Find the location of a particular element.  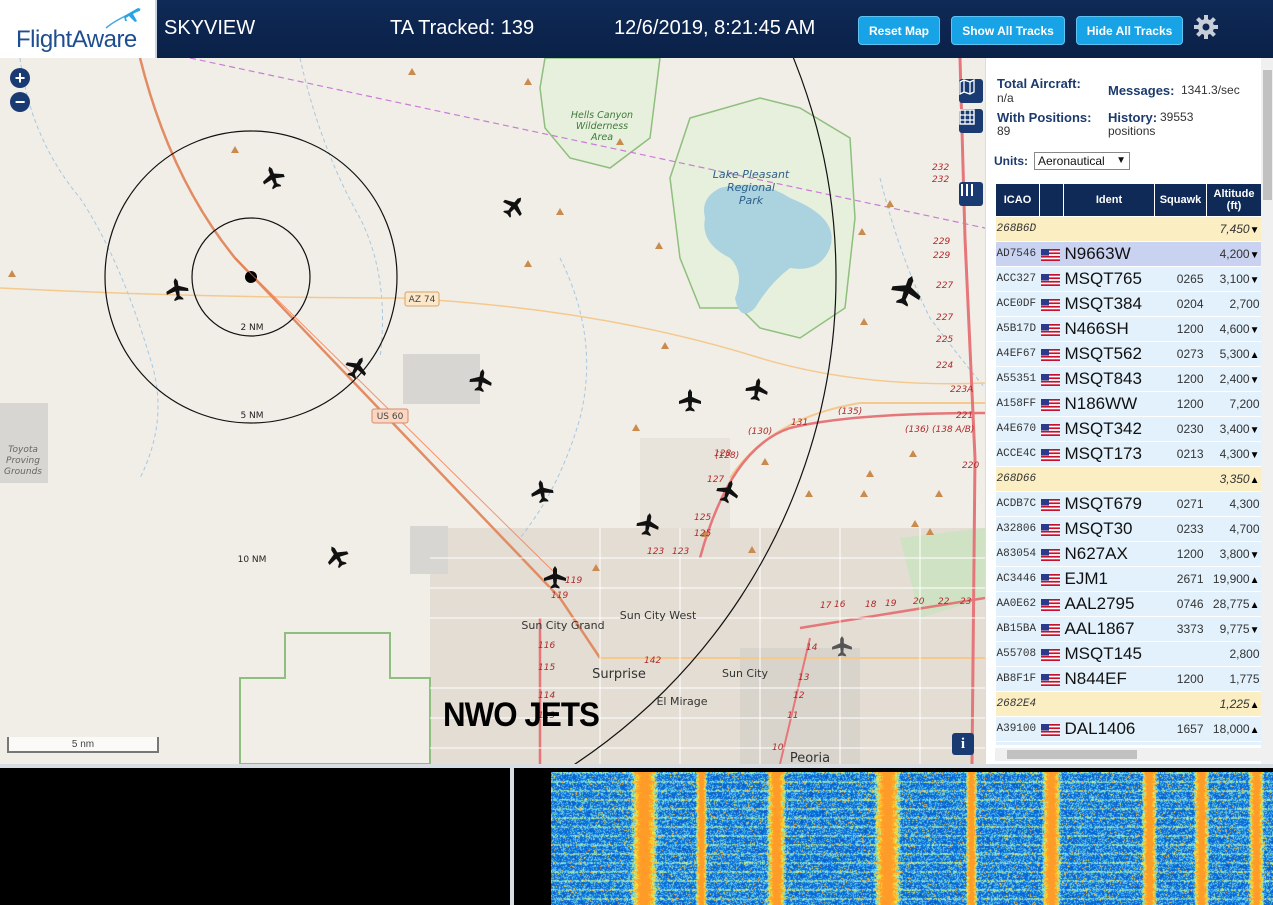

exit-number-label: 12 is located at coordinates (799, 696).